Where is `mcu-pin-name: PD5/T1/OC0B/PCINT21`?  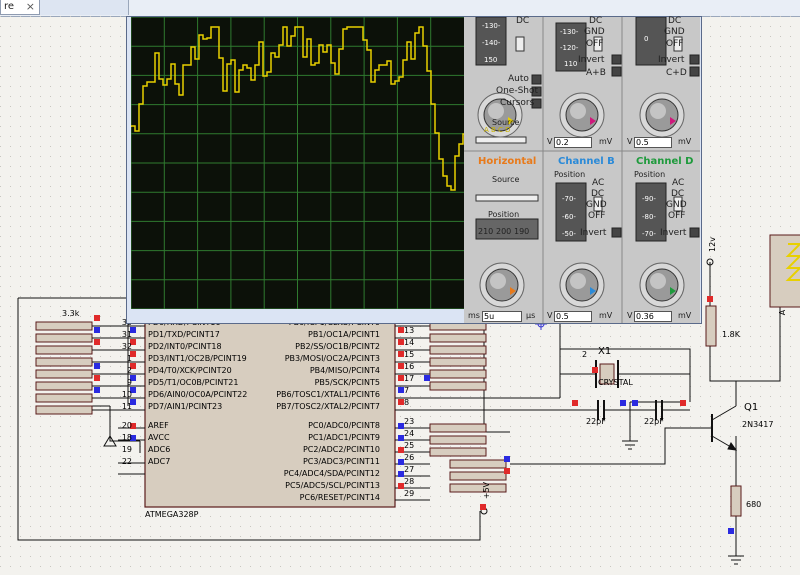
mcu-pin-name: PD5/T1/OC0B/PCINT21 is located at coordinates (193, 382).